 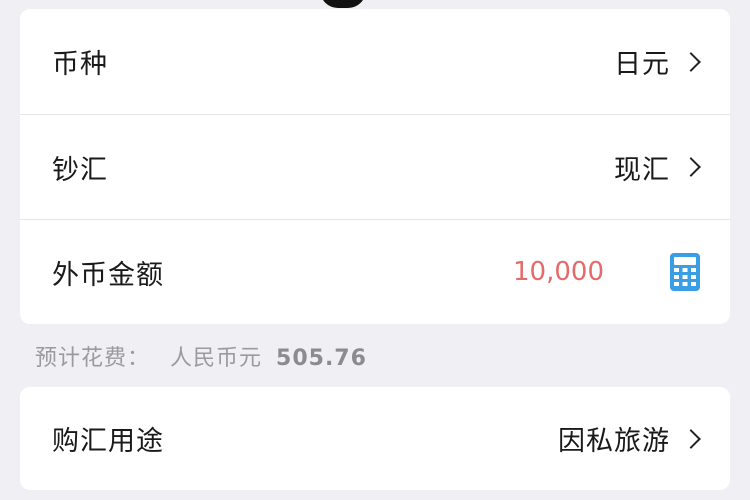 What do you see at coordinates (108, 275) in the screenshot?
I see `amount-label: 外币金额` at bounding box center [108, 275].